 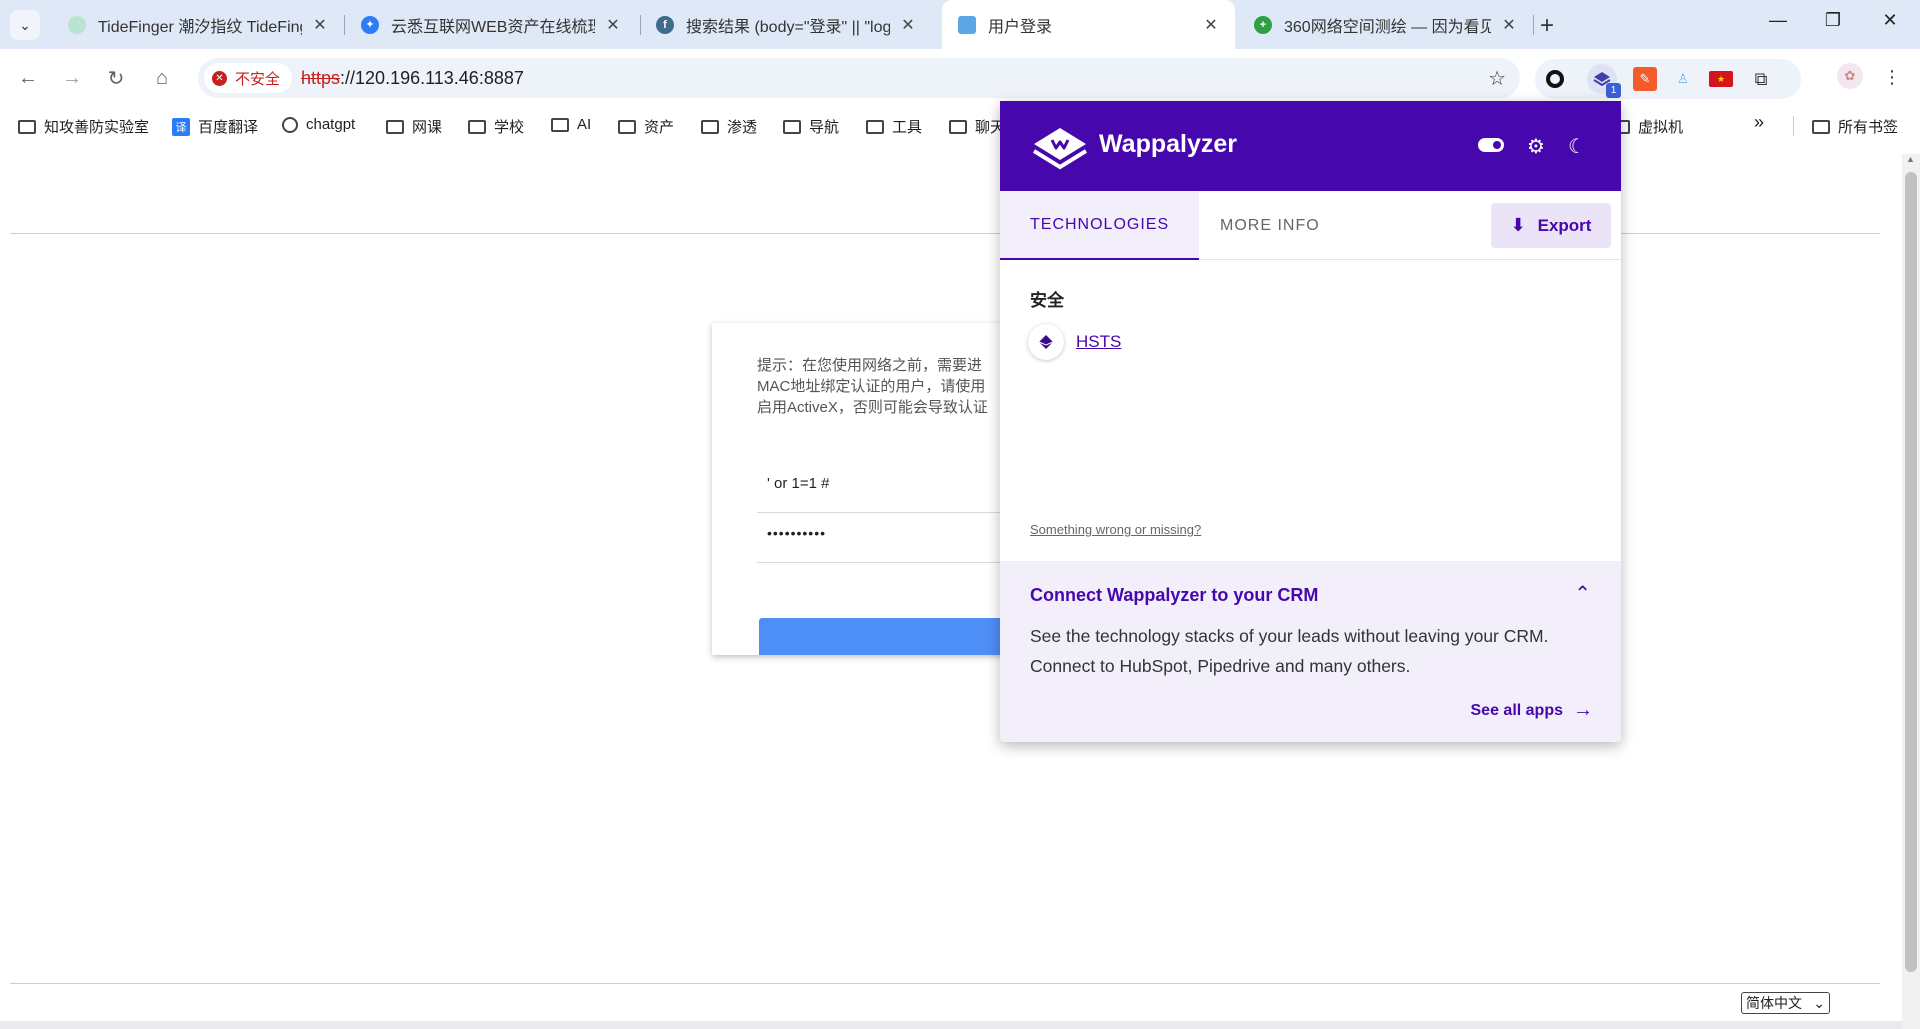 I want to click on home-icon: ⌂, so click(x=162, y=78).